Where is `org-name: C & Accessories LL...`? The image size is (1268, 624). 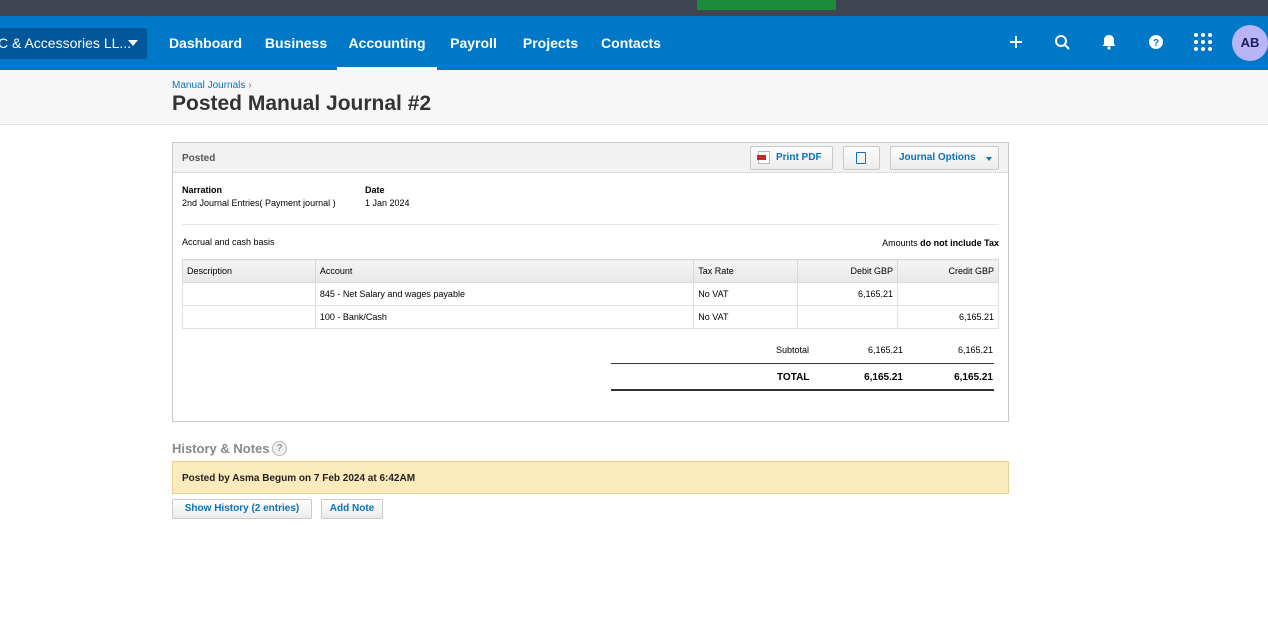 org-name: C & Accessories LL... is located at coordinates (66, 43).